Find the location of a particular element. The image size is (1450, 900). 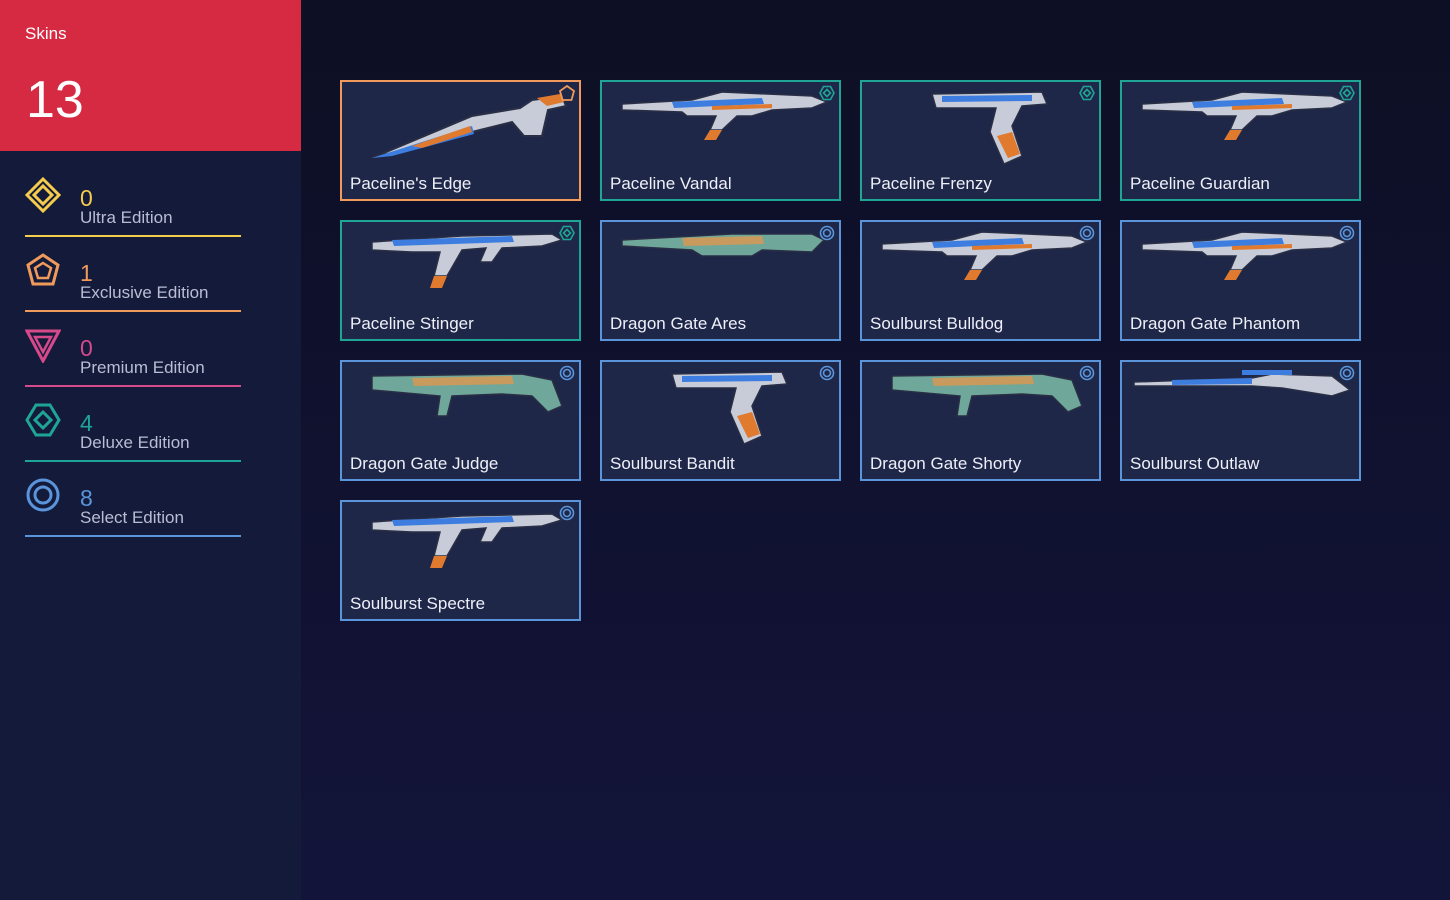

skin-name: Dragon Gate Phantom is located at coordinates (1215, 323).